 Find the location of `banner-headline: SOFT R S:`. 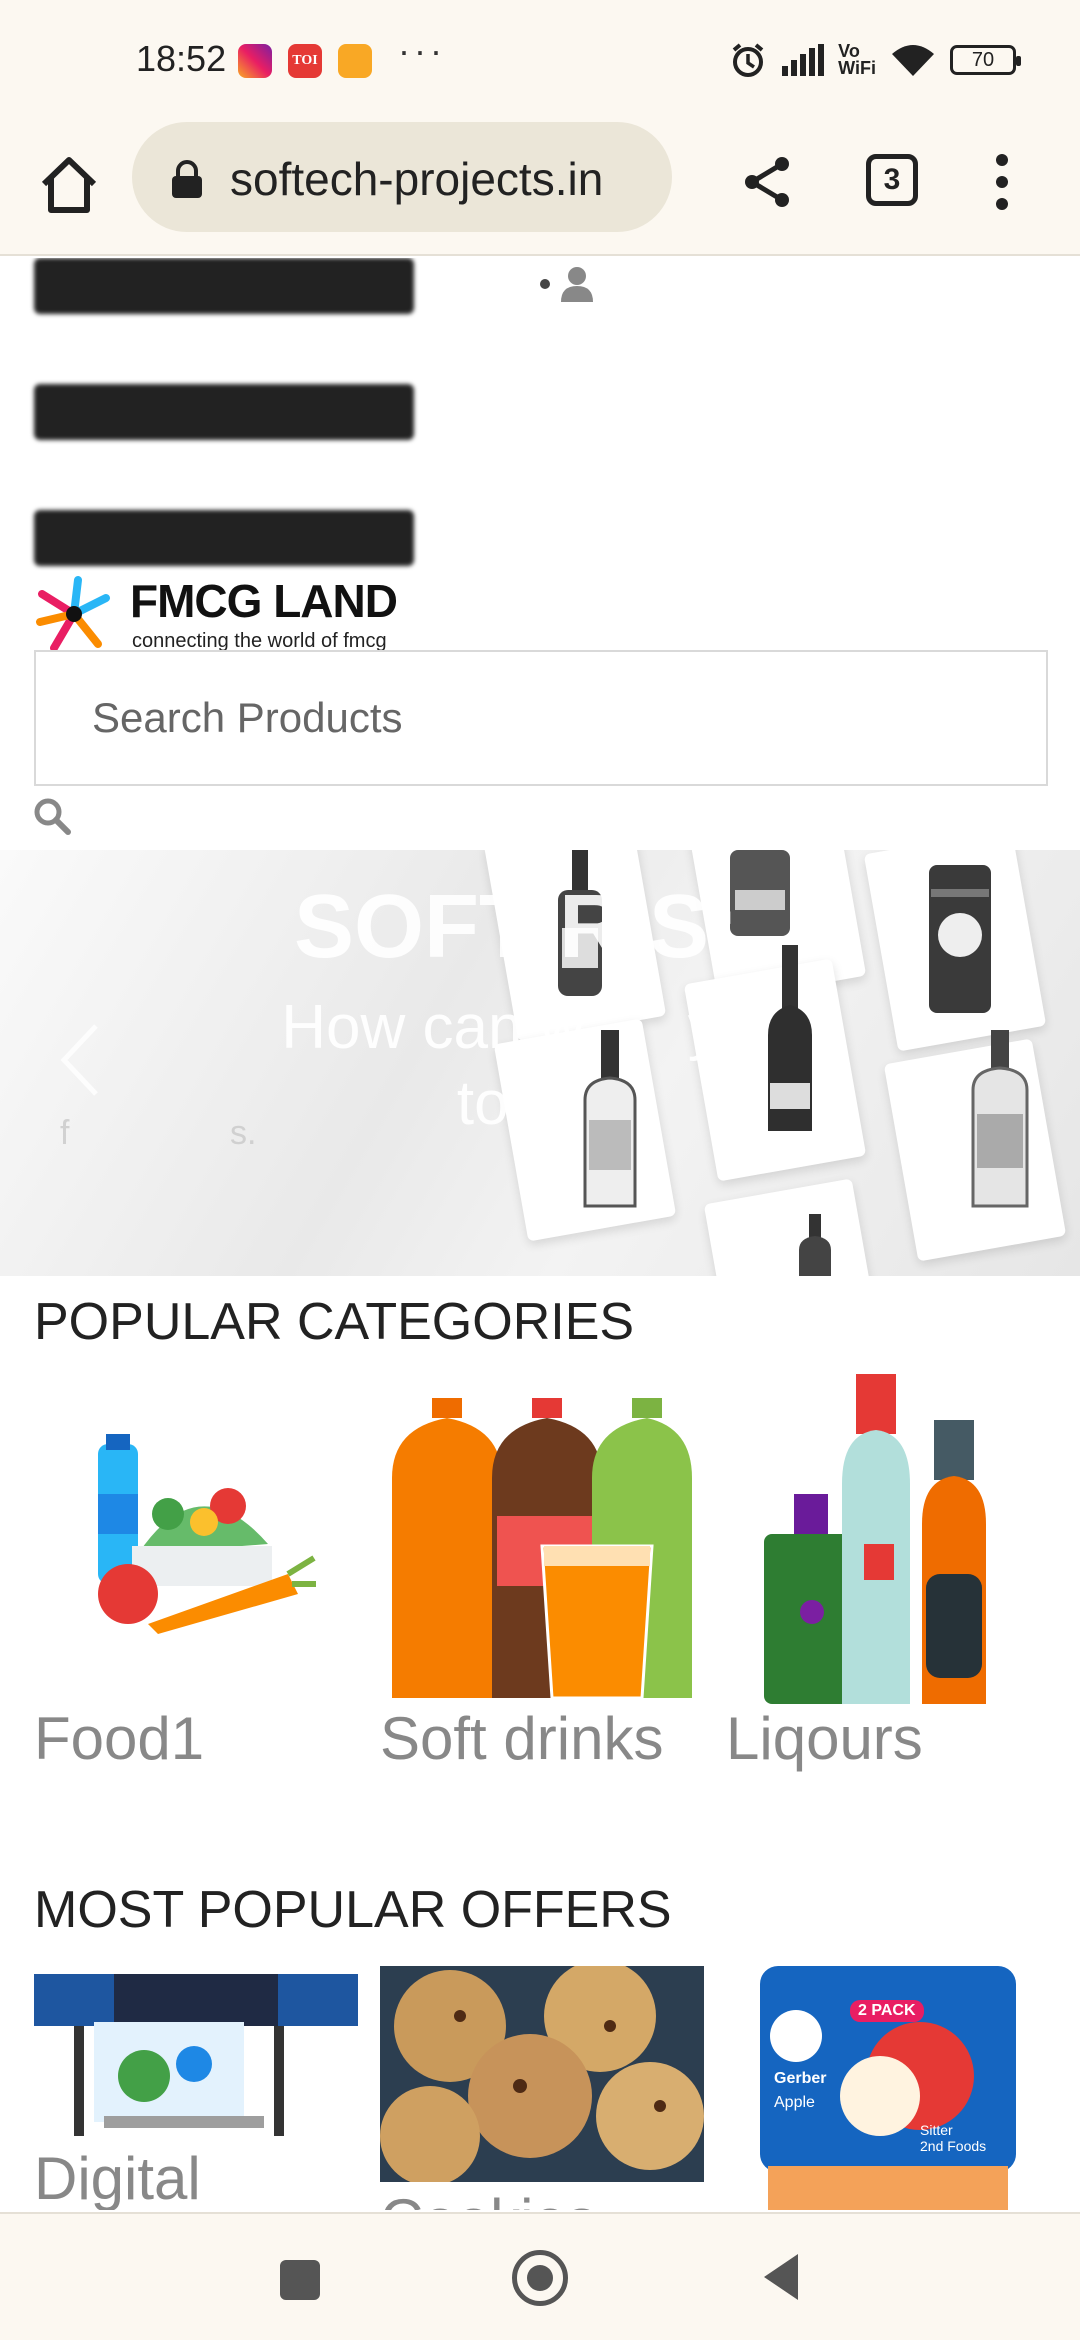

banner-headline: SOFT R S: is located at coordinates (516, 927).